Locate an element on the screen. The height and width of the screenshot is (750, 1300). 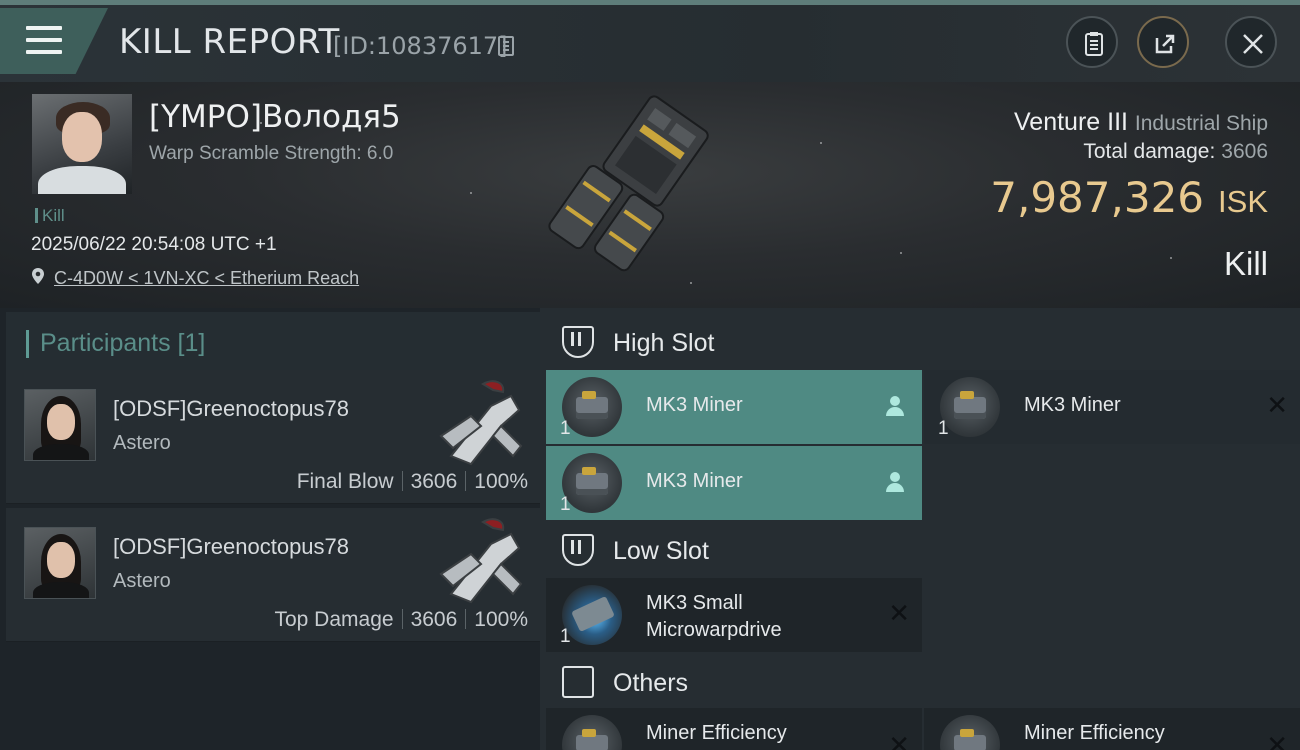
others-label: Others is located at coordinates (651, 683).